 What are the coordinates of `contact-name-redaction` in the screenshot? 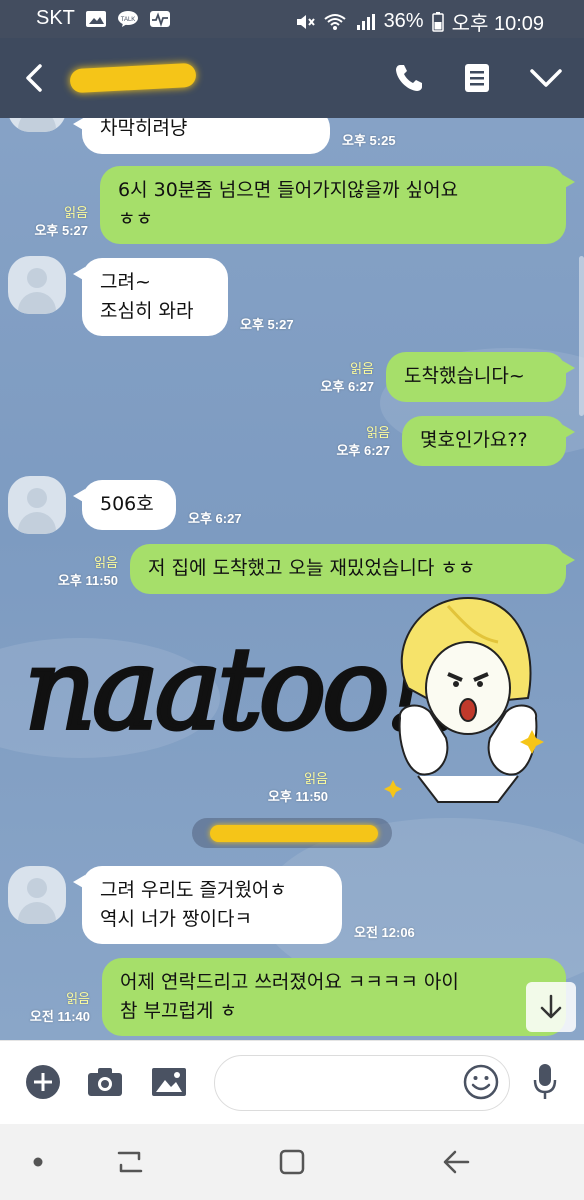 It's located at (133, 78).